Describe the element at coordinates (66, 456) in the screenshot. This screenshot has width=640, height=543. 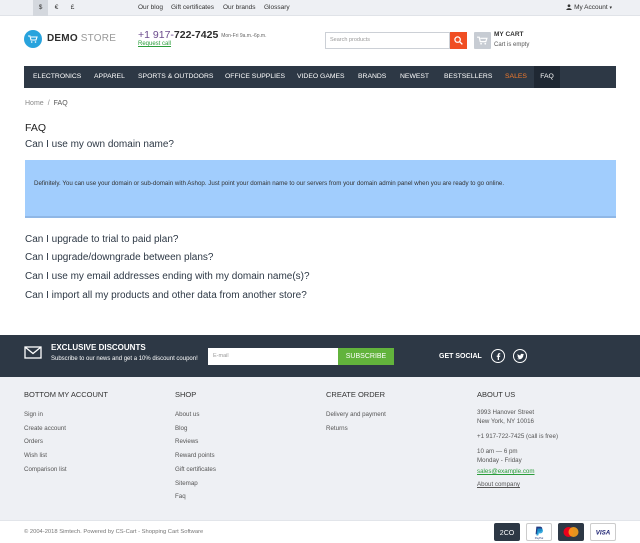
I see `footer-link-wish-list: Wish list` at that location.